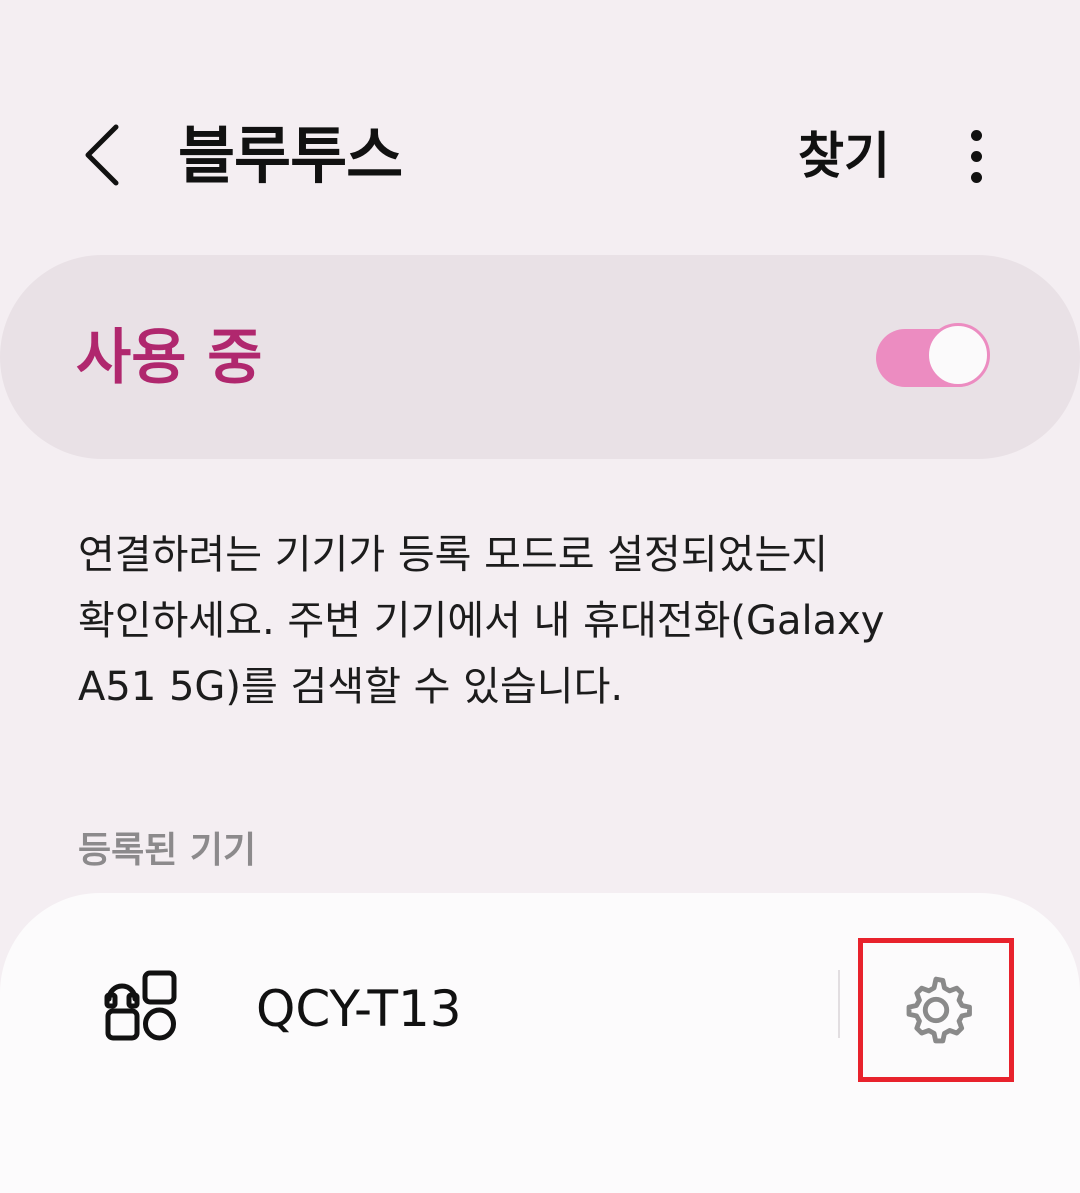  What do you see at coordinates (976, 135) in the screenshot?
I see `more-vertical-icon` at bounding box center [976, 135].